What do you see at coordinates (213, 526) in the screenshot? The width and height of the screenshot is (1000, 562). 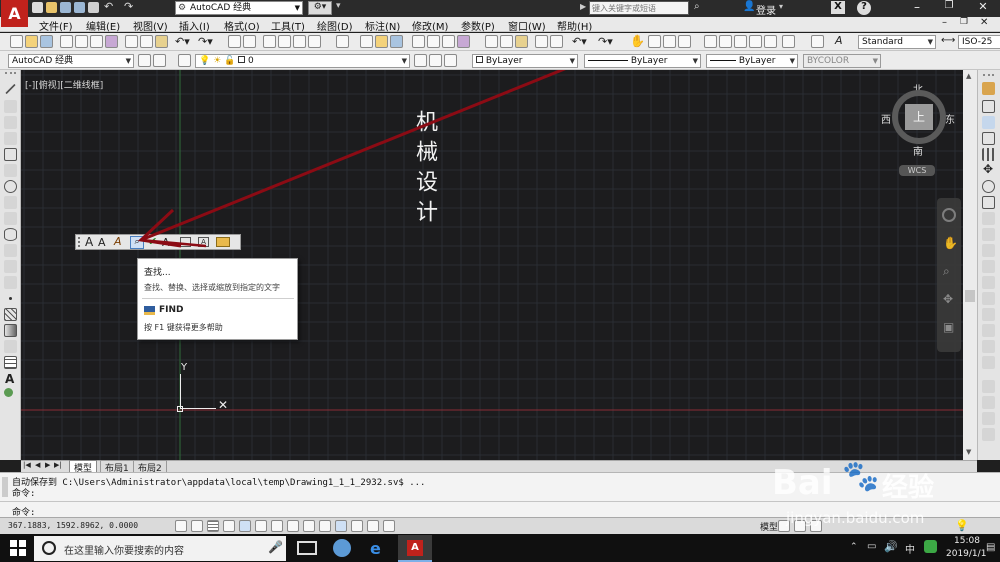 I see `grid-display-icon` at bounding box center [213, 526].